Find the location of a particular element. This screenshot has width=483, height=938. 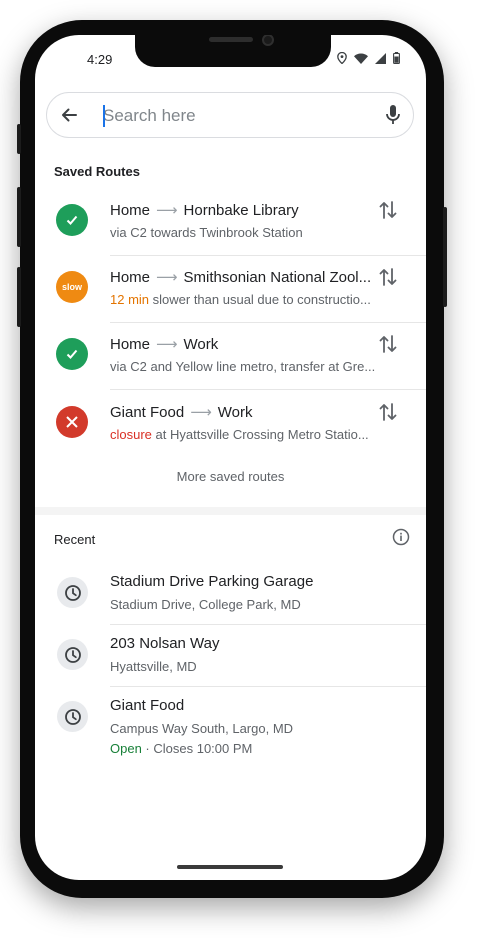

power-button is located at coordinates (445, 257).